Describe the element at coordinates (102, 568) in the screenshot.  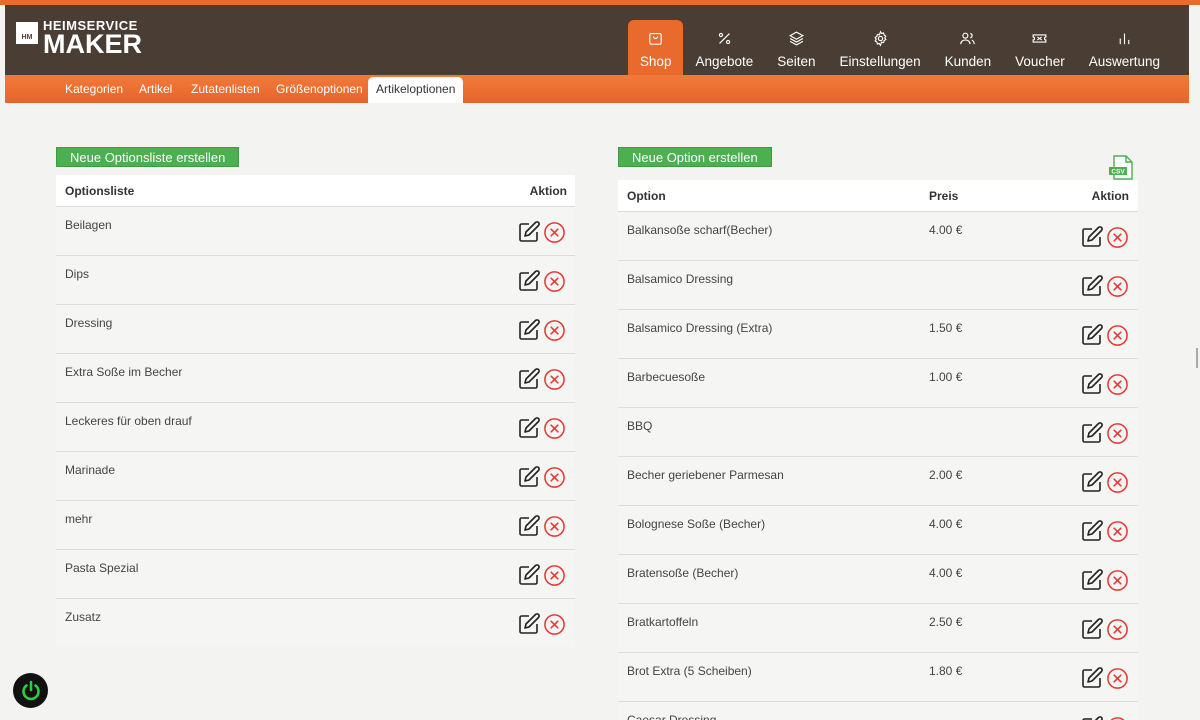
I see `optionlist-name: Pasta Spezial` at that location.